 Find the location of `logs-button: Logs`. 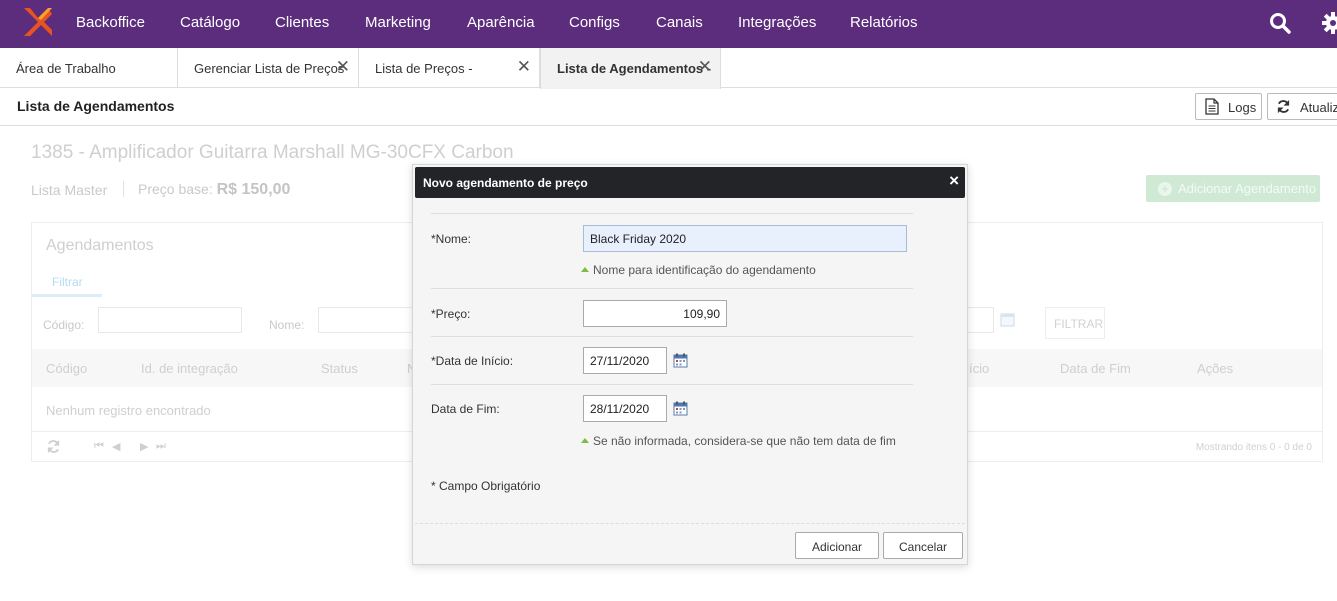

logs-button: Logs is located at coordinates (1228, 106).